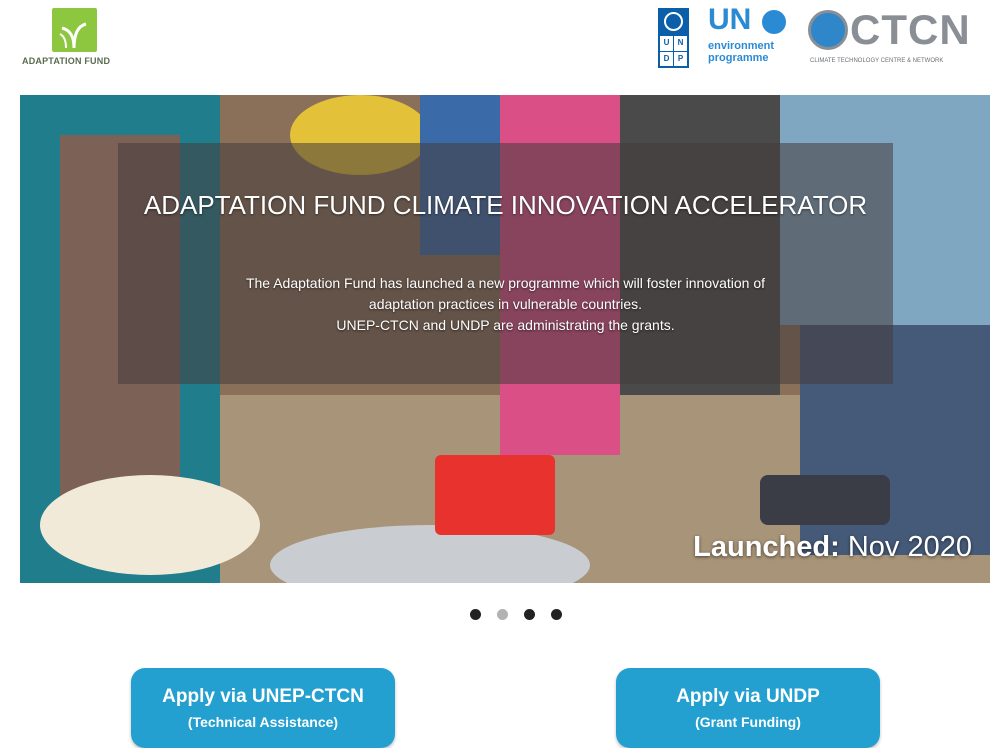 Image resolution: width=996 pixels, height=748 pixels. I want to click on unep-un-text: UN, so click(730, 19).